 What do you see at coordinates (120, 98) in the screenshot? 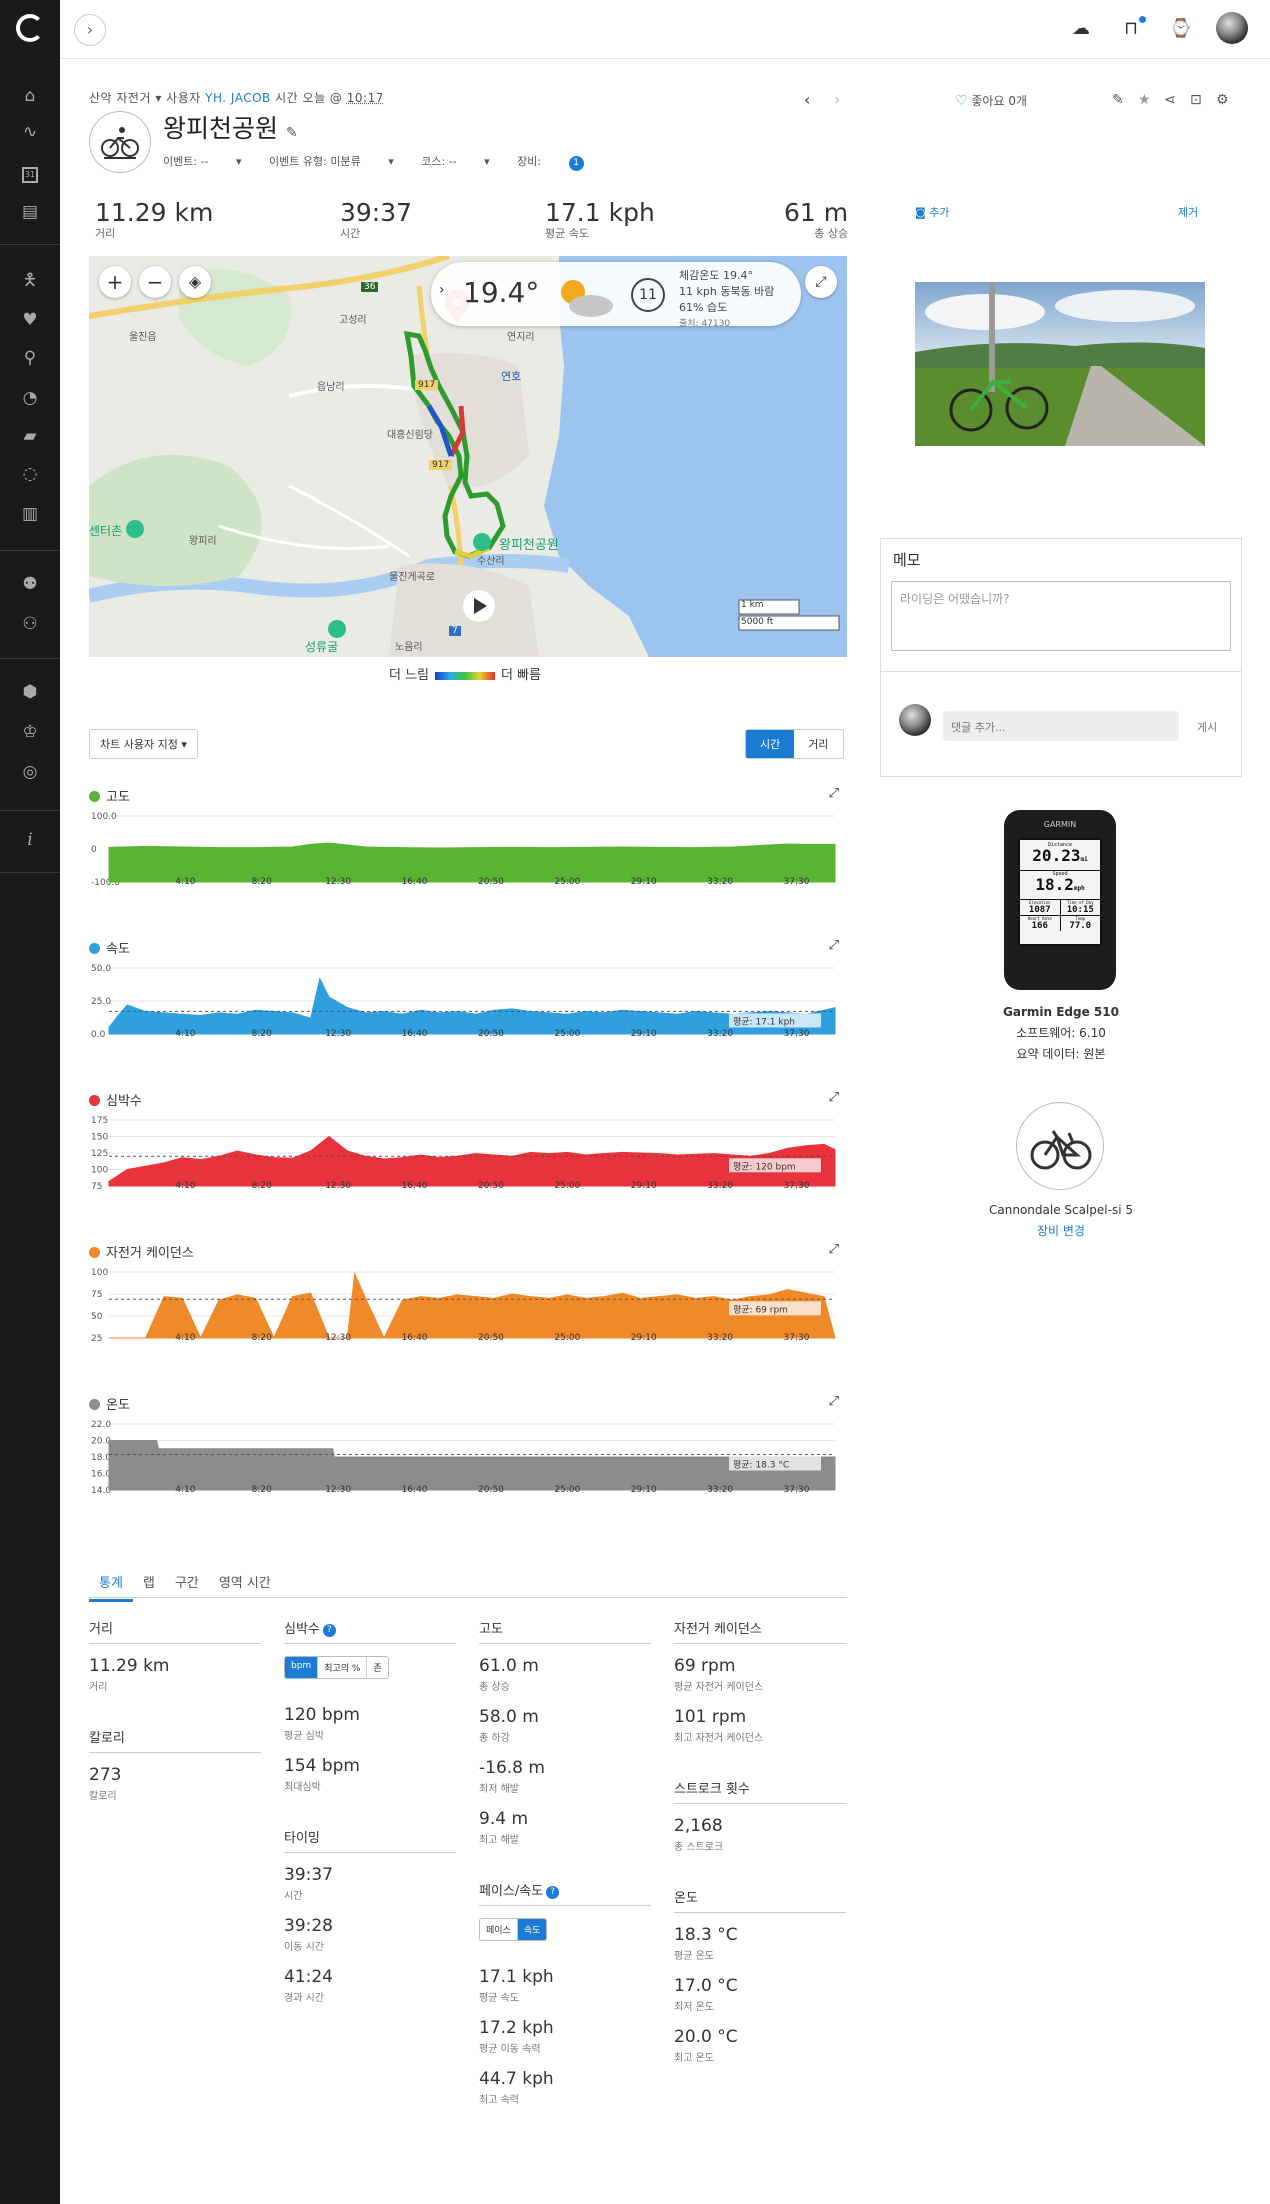
I see `activity-type: 산악 자전거` at bounding box center [120, 98].